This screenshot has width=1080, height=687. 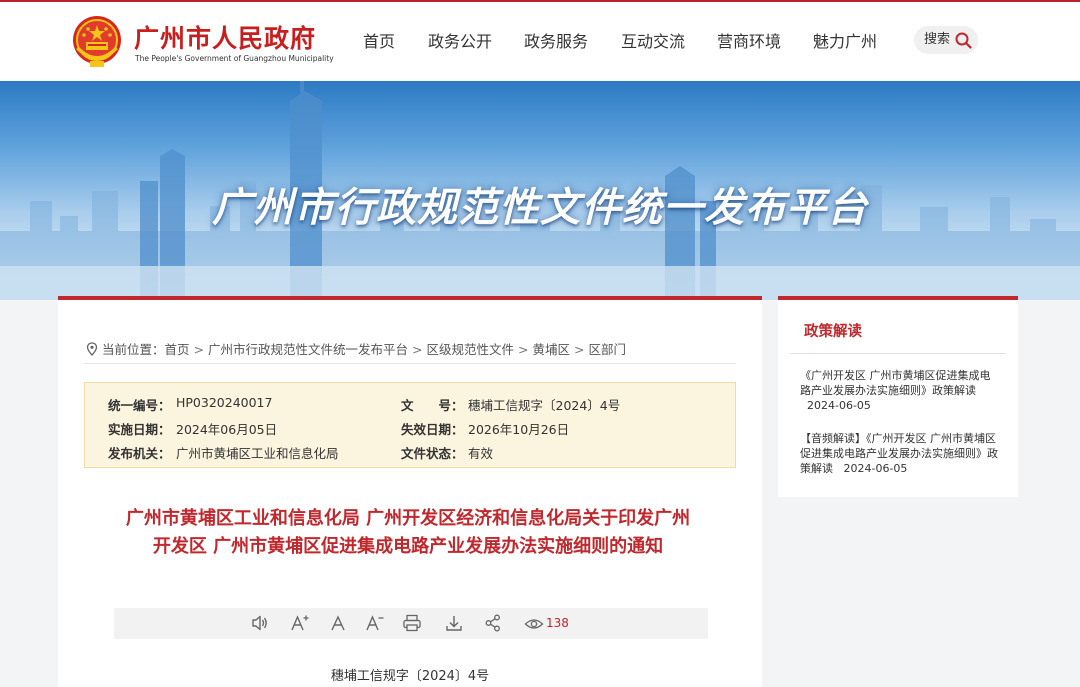 What do you see at coordinates (139, 453) in the screenshot?
I see `issuer-label: 发布机关：` at bounding box center [139, 453].